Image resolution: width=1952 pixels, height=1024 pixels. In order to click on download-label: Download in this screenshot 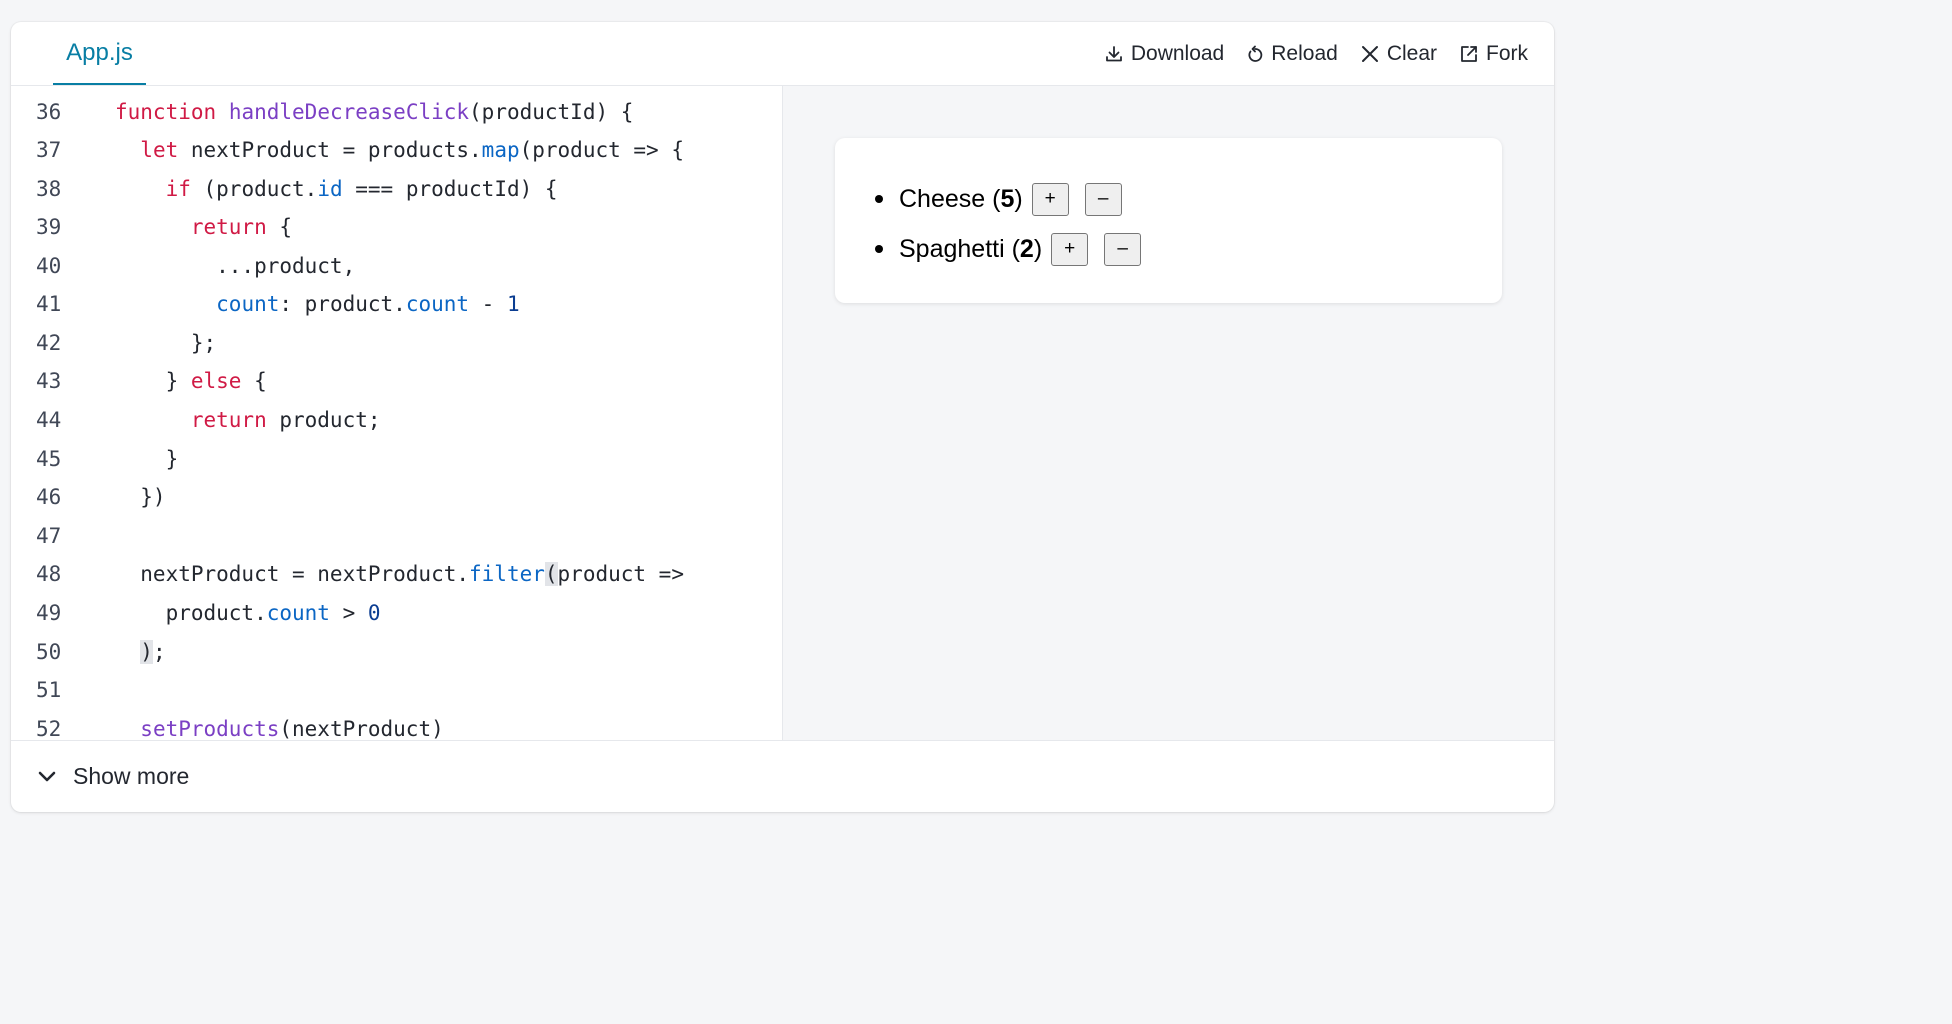, I will do `click(1177, 53)`.